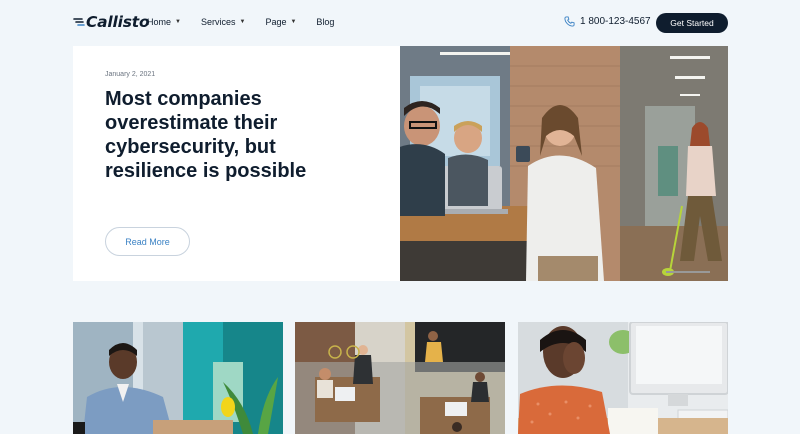 The width and height of the screenshot is (800, 434). What do you see at coordinates (118, 22) in the screenshot?
I see `logo-text: Callisto` at bounding box center [118, 22].